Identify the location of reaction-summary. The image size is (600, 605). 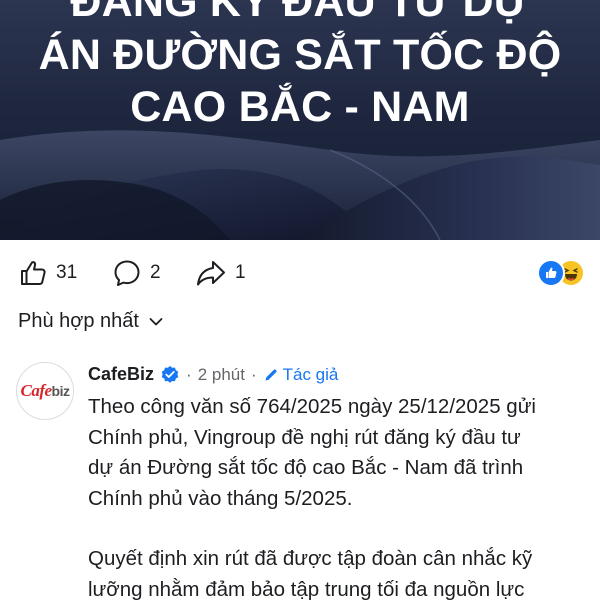
(563, 274).